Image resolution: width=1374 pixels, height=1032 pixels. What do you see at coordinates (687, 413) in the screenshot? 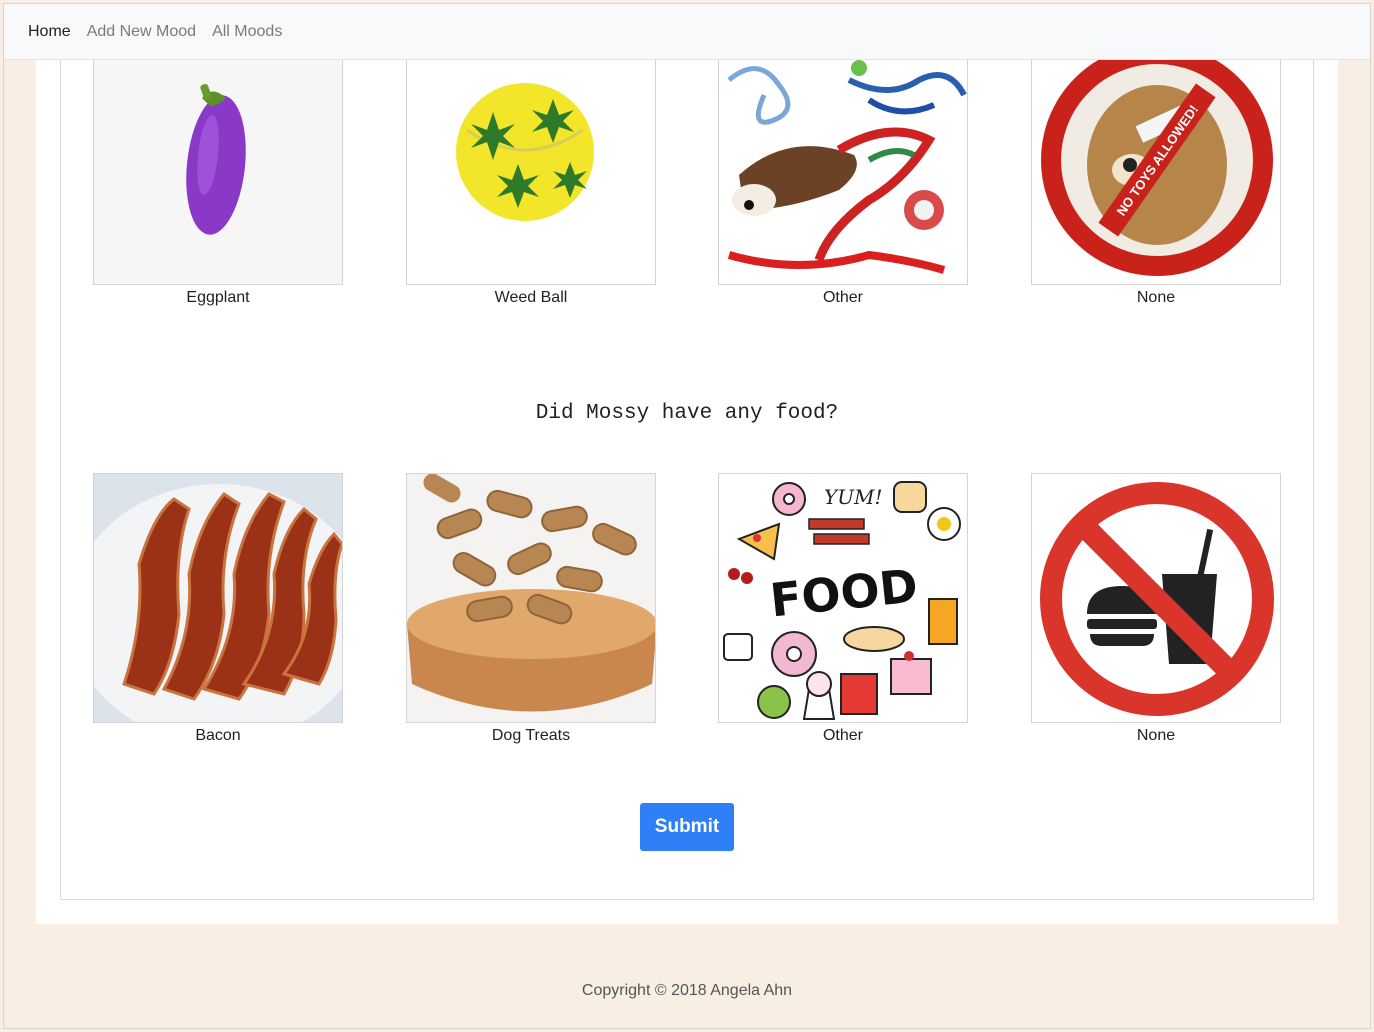
I see `food-question-heading: Did Mossy have any food?` at bounding box center [687, 413].